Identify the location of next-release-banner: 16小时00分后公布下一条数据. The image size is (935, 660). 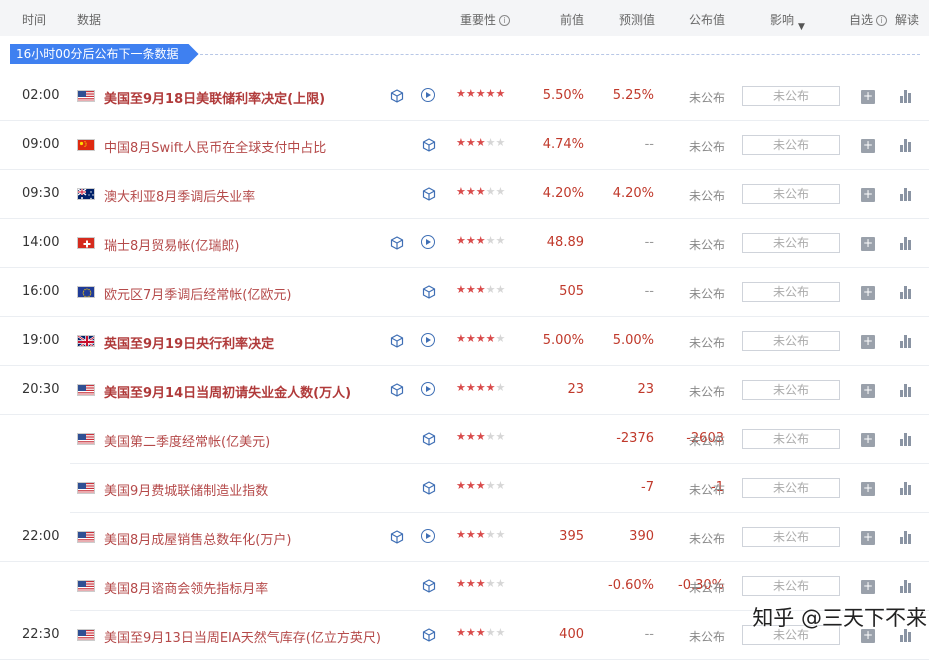
(104, 54).